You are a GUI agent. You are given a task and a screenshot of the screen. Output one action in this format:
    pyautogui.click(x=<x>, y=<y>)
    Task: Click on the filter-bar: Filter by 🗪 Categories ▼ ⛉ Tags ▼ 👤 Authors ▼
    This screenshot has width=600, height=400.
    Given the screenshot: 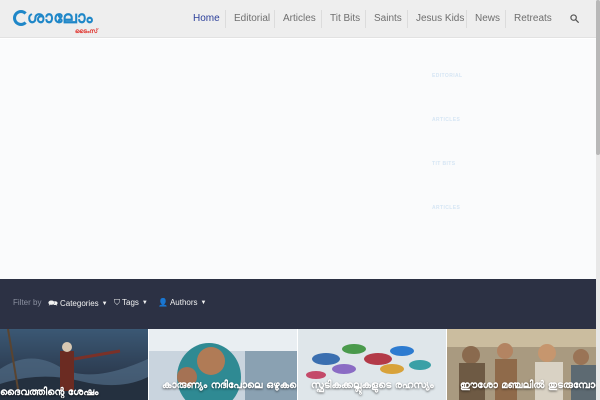 What is the action you would take?
    pyautogui.click(x=298, y=304)
    